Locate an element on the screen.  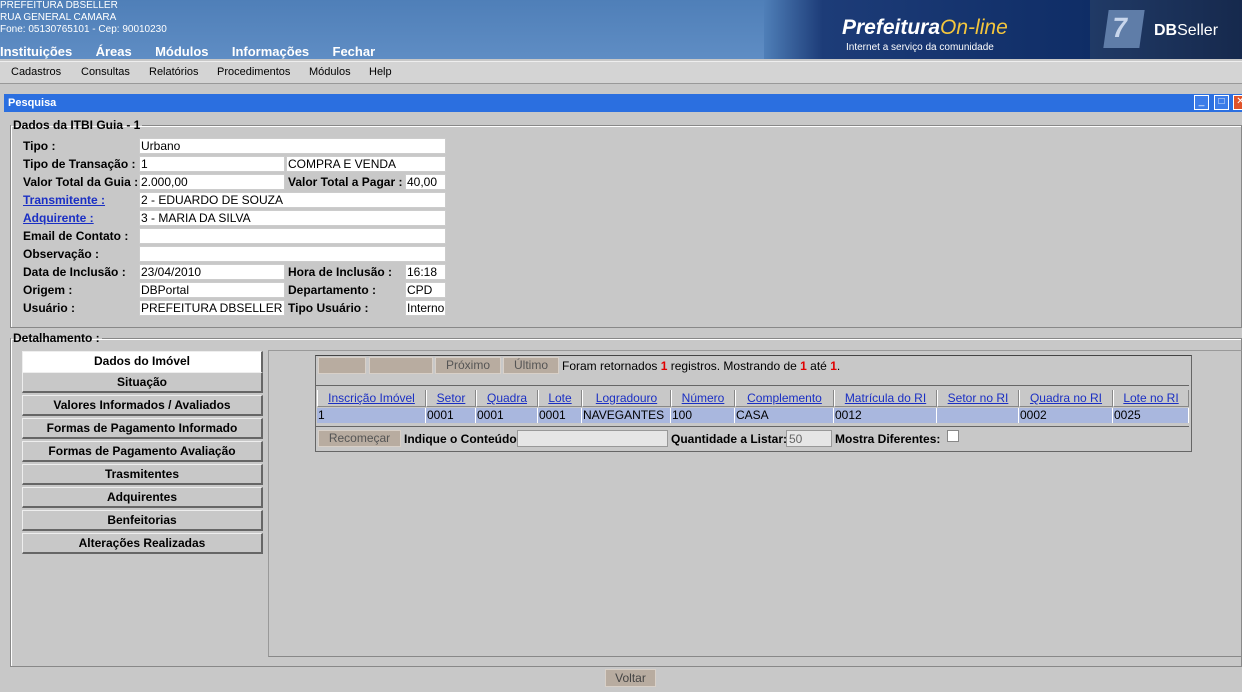
origem-field: DBPortal is located at coordinates (212, 290).